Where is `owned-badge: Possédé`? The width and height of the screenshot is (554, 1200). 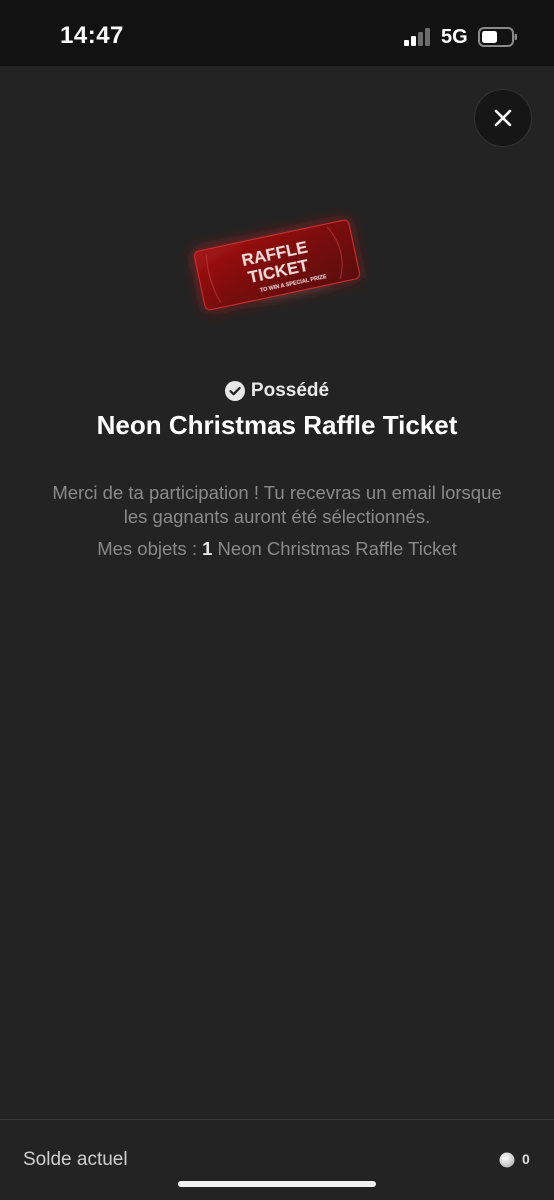
owned-badge: Possédé is located at coordinates (277, 391).